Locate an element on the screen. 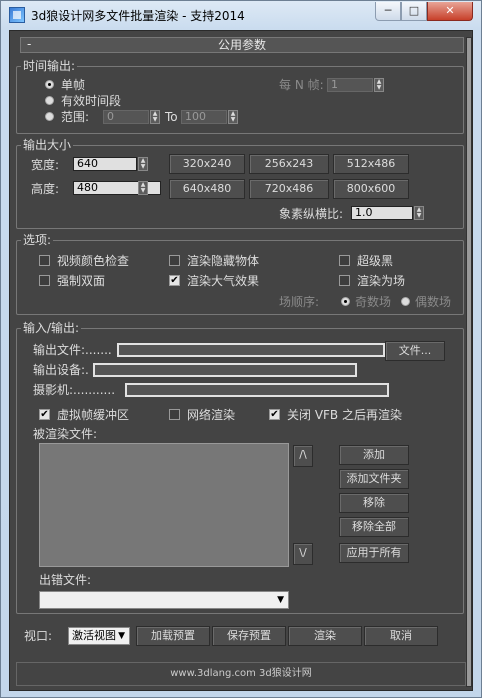  single-frame-label: 单帧 is located at coordinates (73, 85).